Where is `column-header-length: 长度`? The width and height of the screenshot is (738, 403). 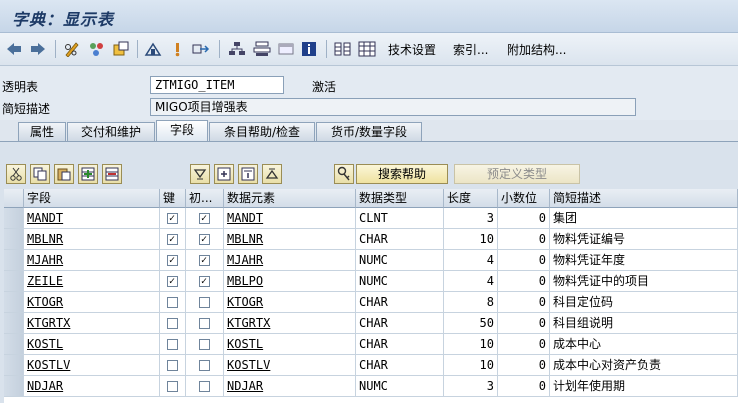 column-header-length: 长度 is located at coordinates (471, 198).